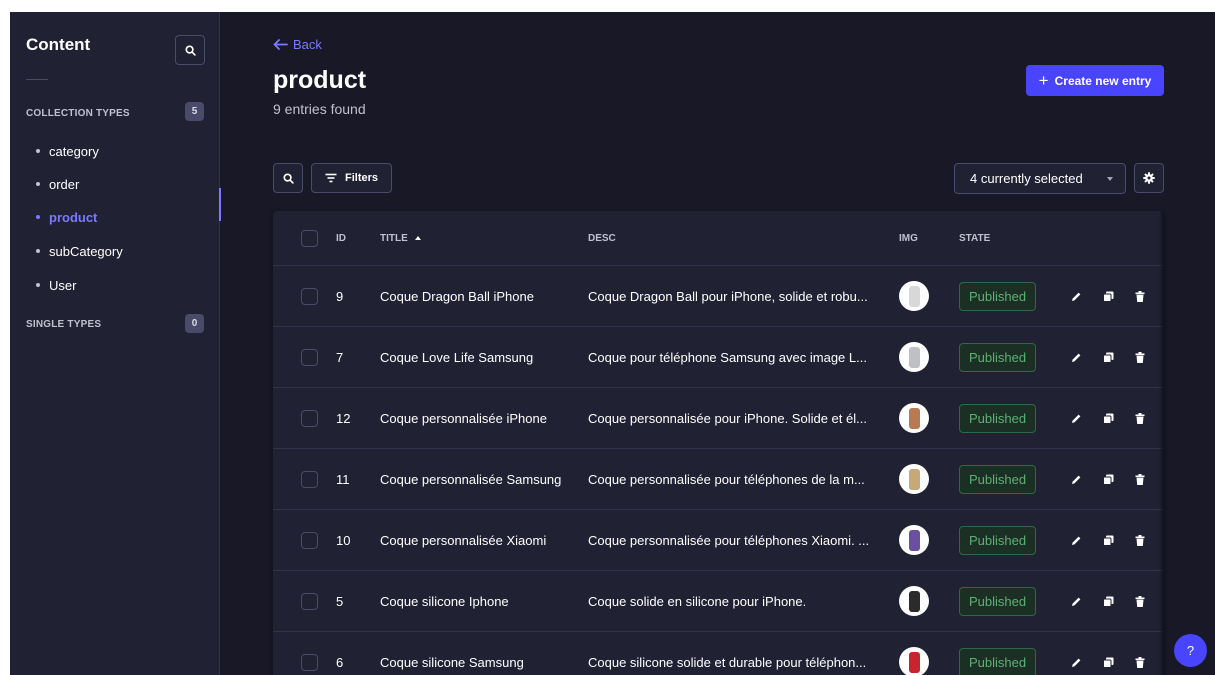 Image resolution: width=1215 pixels, height=675 pixels. I want to click on table-search-button, so click(288, 178).